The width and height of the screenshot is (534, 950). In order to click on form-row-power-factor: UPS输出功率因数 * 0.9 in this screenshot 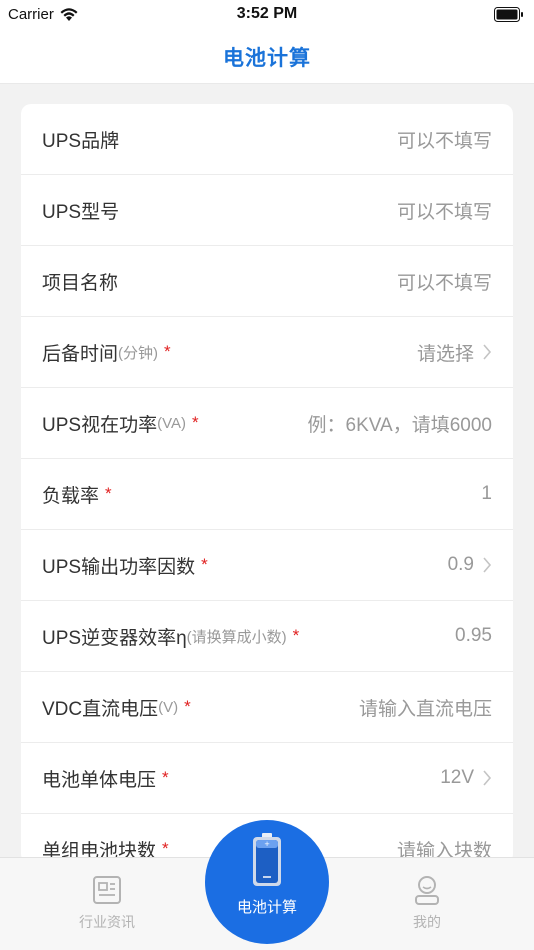, I will do `click(267, 565)`.